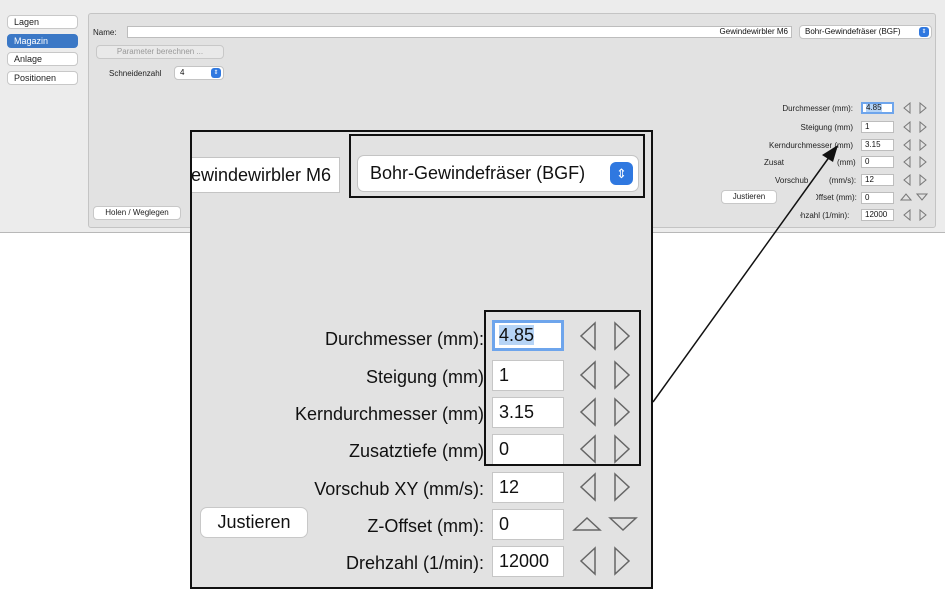  What do you see at coordinates (528, 449) in the screenshot?
I see `zoom-extra-depth-field: 0` at bounding box center [528, 449].